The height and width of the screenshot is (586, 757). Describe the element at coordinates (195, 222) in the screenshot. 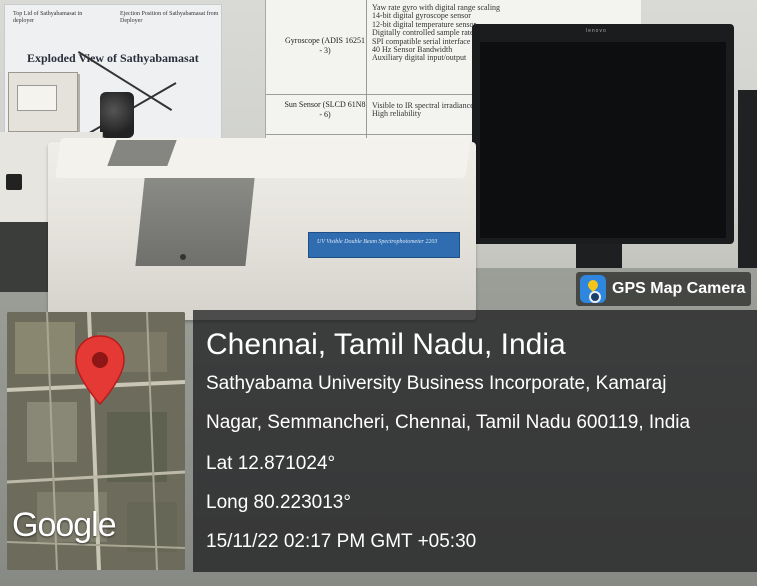

I see `sample-compartment-lid` at that location.